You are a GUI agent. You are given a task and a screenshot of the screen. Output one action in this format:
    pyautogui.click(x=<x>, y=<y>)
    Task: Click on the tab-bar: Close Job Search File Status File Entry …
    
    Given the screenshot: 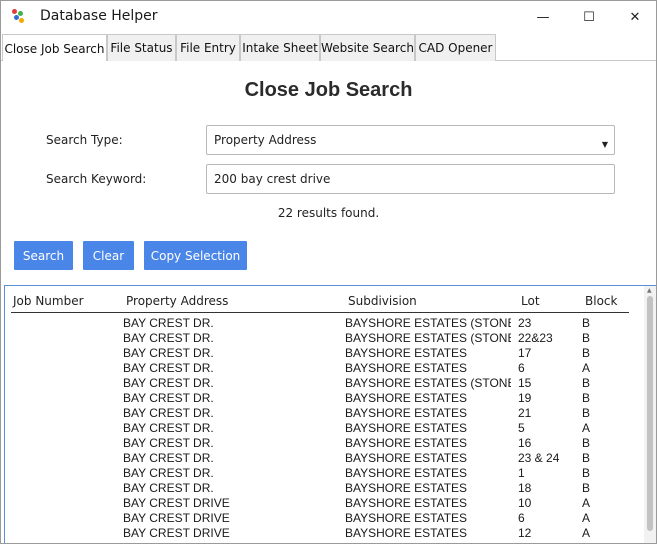 What is the action you would take?
    pyautogui.click(x=328, y=48)
    